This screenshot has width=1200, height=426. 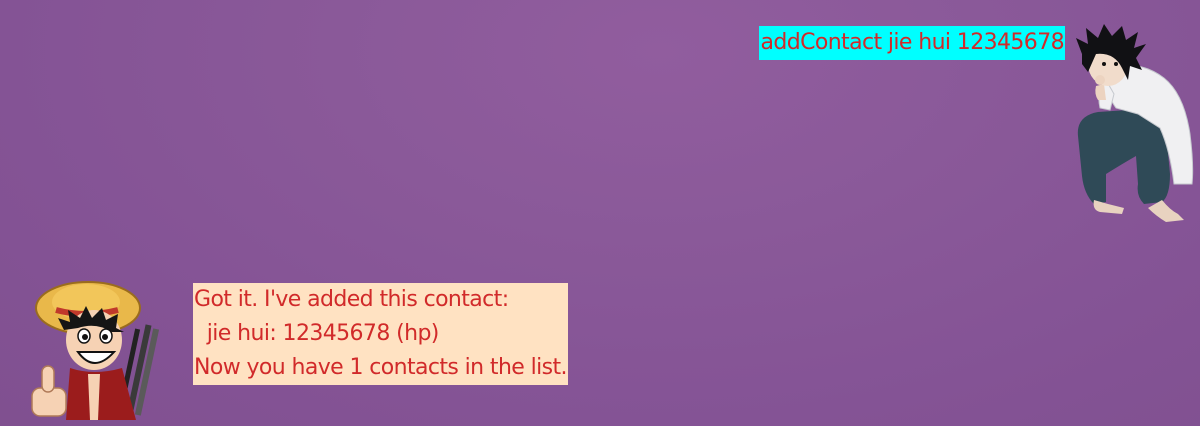 What do you see at coordinates (317, 333) in the screenshot?
I see `bot-message-line: jie hui: 12345678 (hp)` at bounding box center [317, 333].